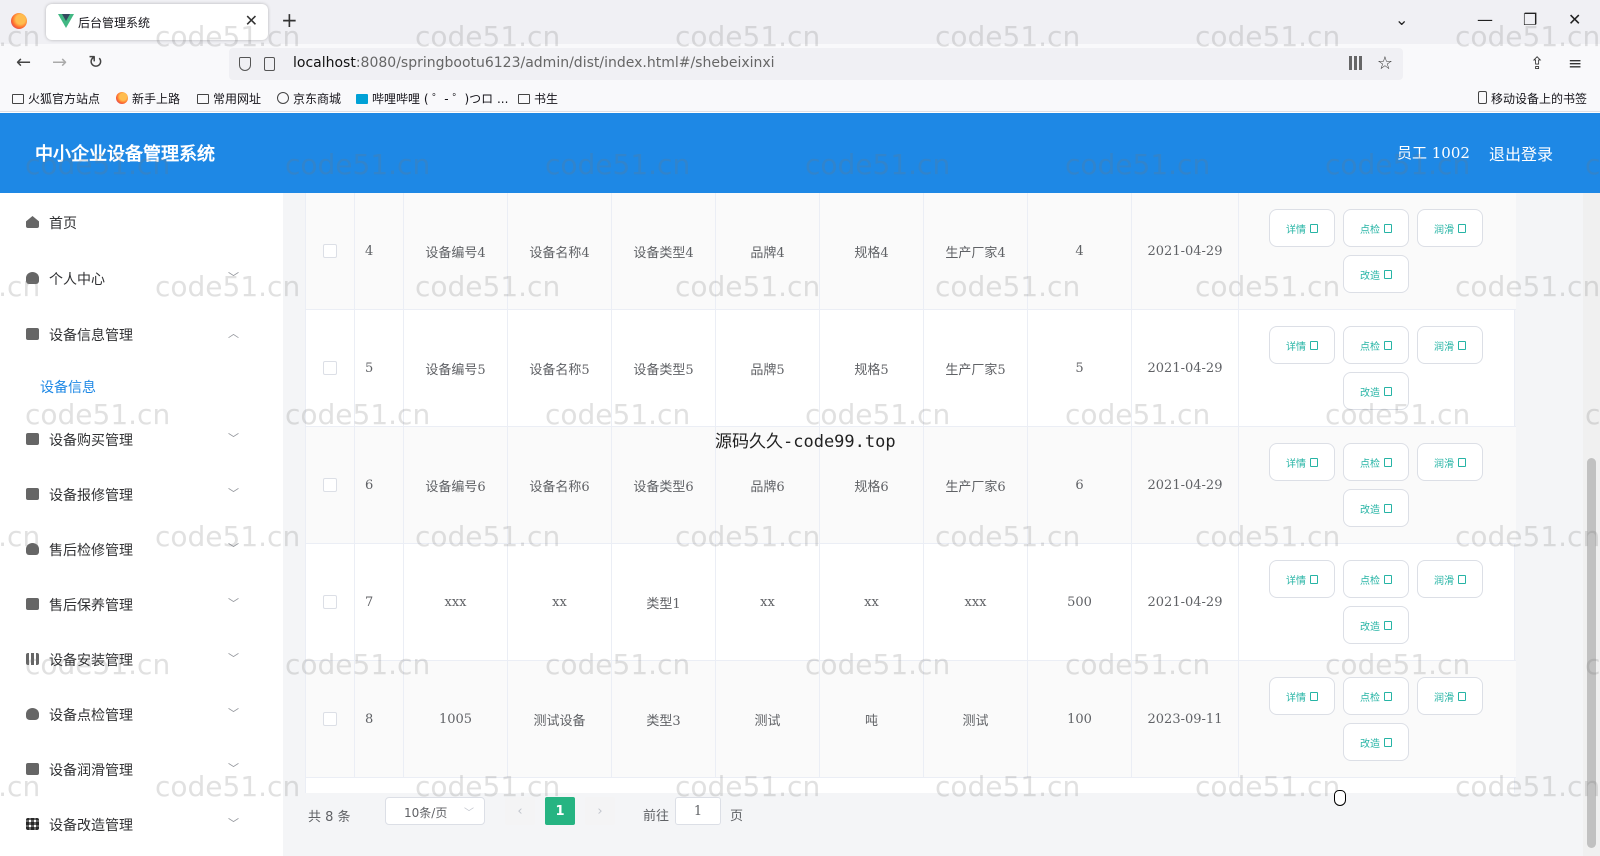 This screenshot has height=856, width=1600. Describe the element at coordinates (1521, 153) in the screenshot. I see `logout-button: 退出登录` at that location.